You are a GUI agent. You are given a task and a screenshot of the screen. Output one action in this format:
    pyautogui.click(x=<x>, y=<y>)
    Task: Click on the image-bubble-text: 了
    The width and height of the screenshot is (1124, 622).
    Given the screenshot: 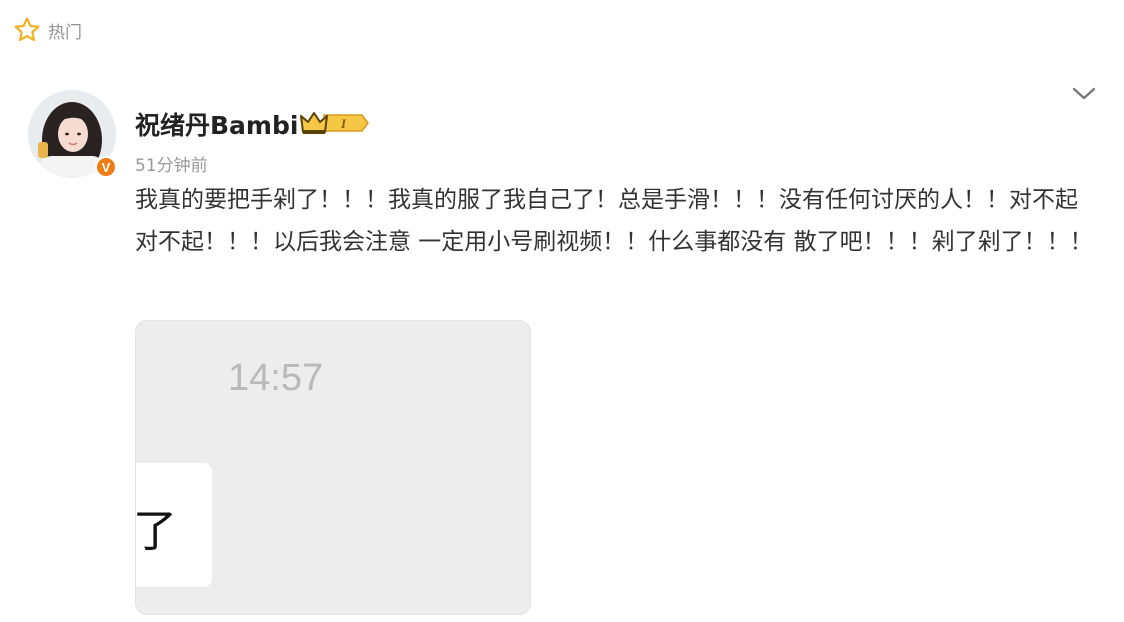 What is the action you would take?
    pyautogui.click(x=156, y=531)
    